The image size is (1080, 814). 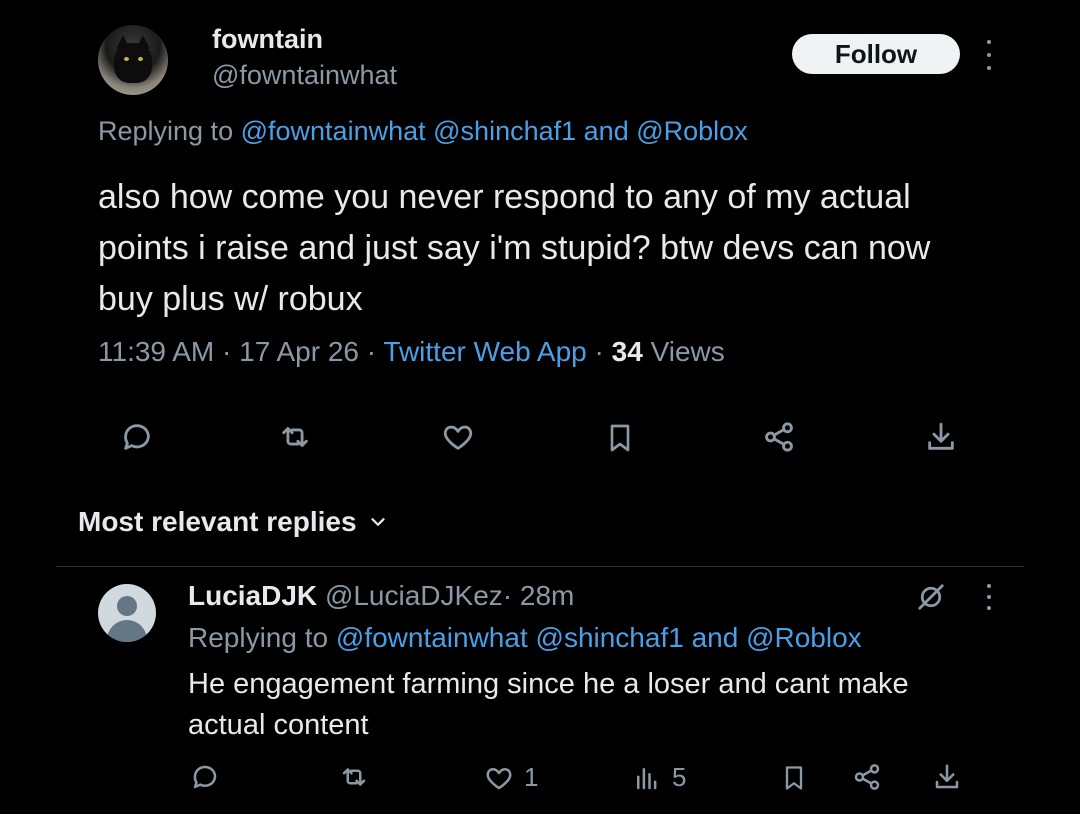 I want to click on grok-icon, so click(x=931, y=597).